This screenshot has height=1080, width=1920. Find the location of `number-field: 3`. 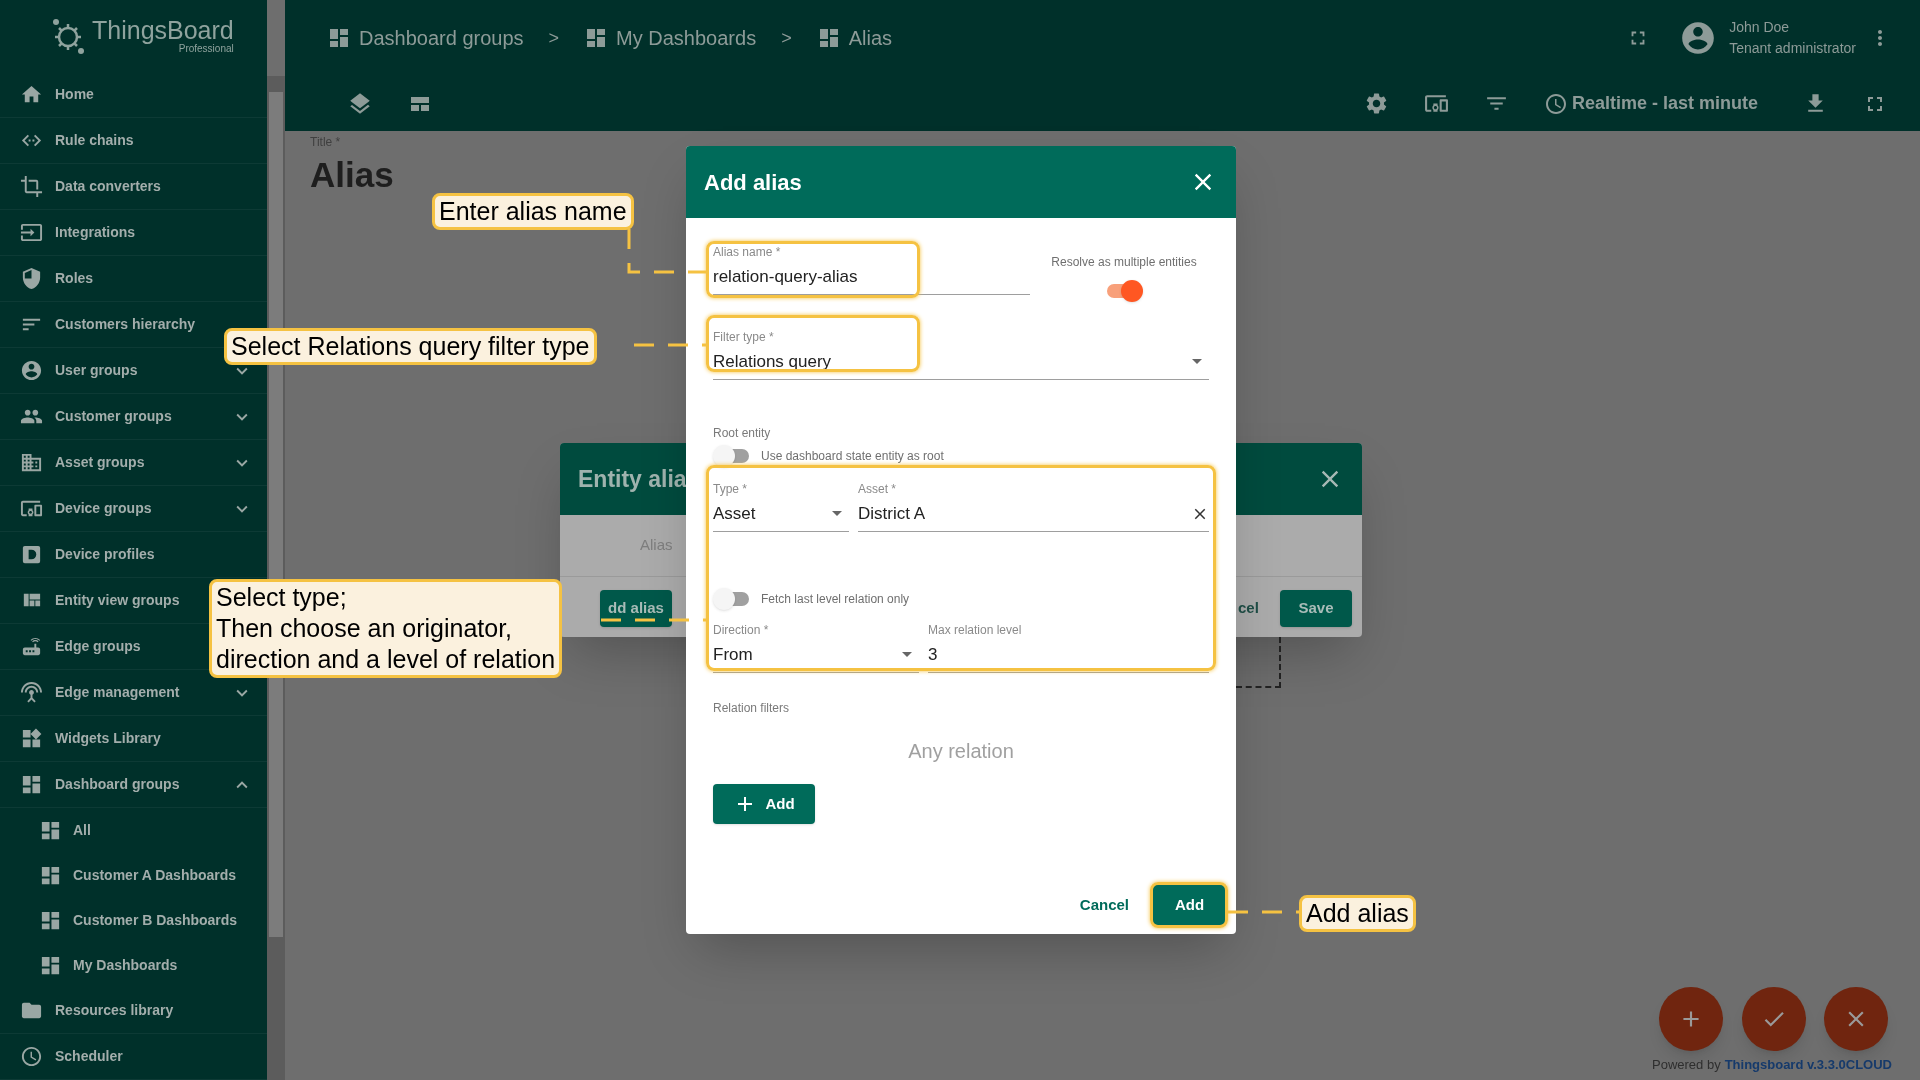

number-field: 3 is located at coordinates (1068, 655).